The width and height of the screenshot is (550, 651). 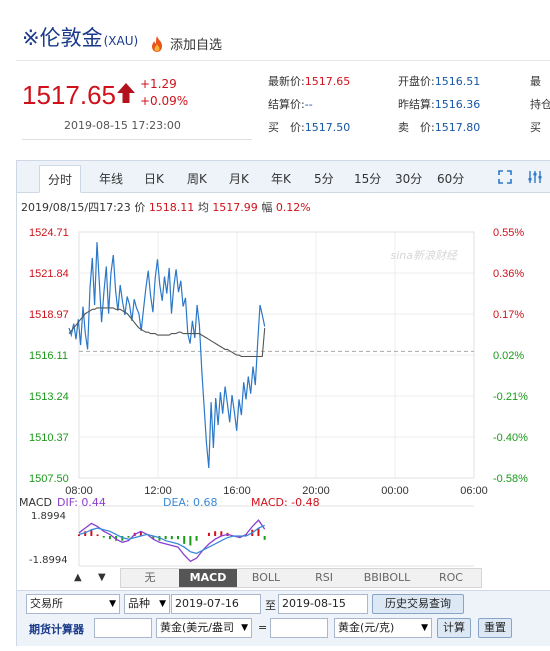 What do you see at coordinates (137, 139) in the screenshot?
I see `quote-underline` at bounding box center [137, 139].